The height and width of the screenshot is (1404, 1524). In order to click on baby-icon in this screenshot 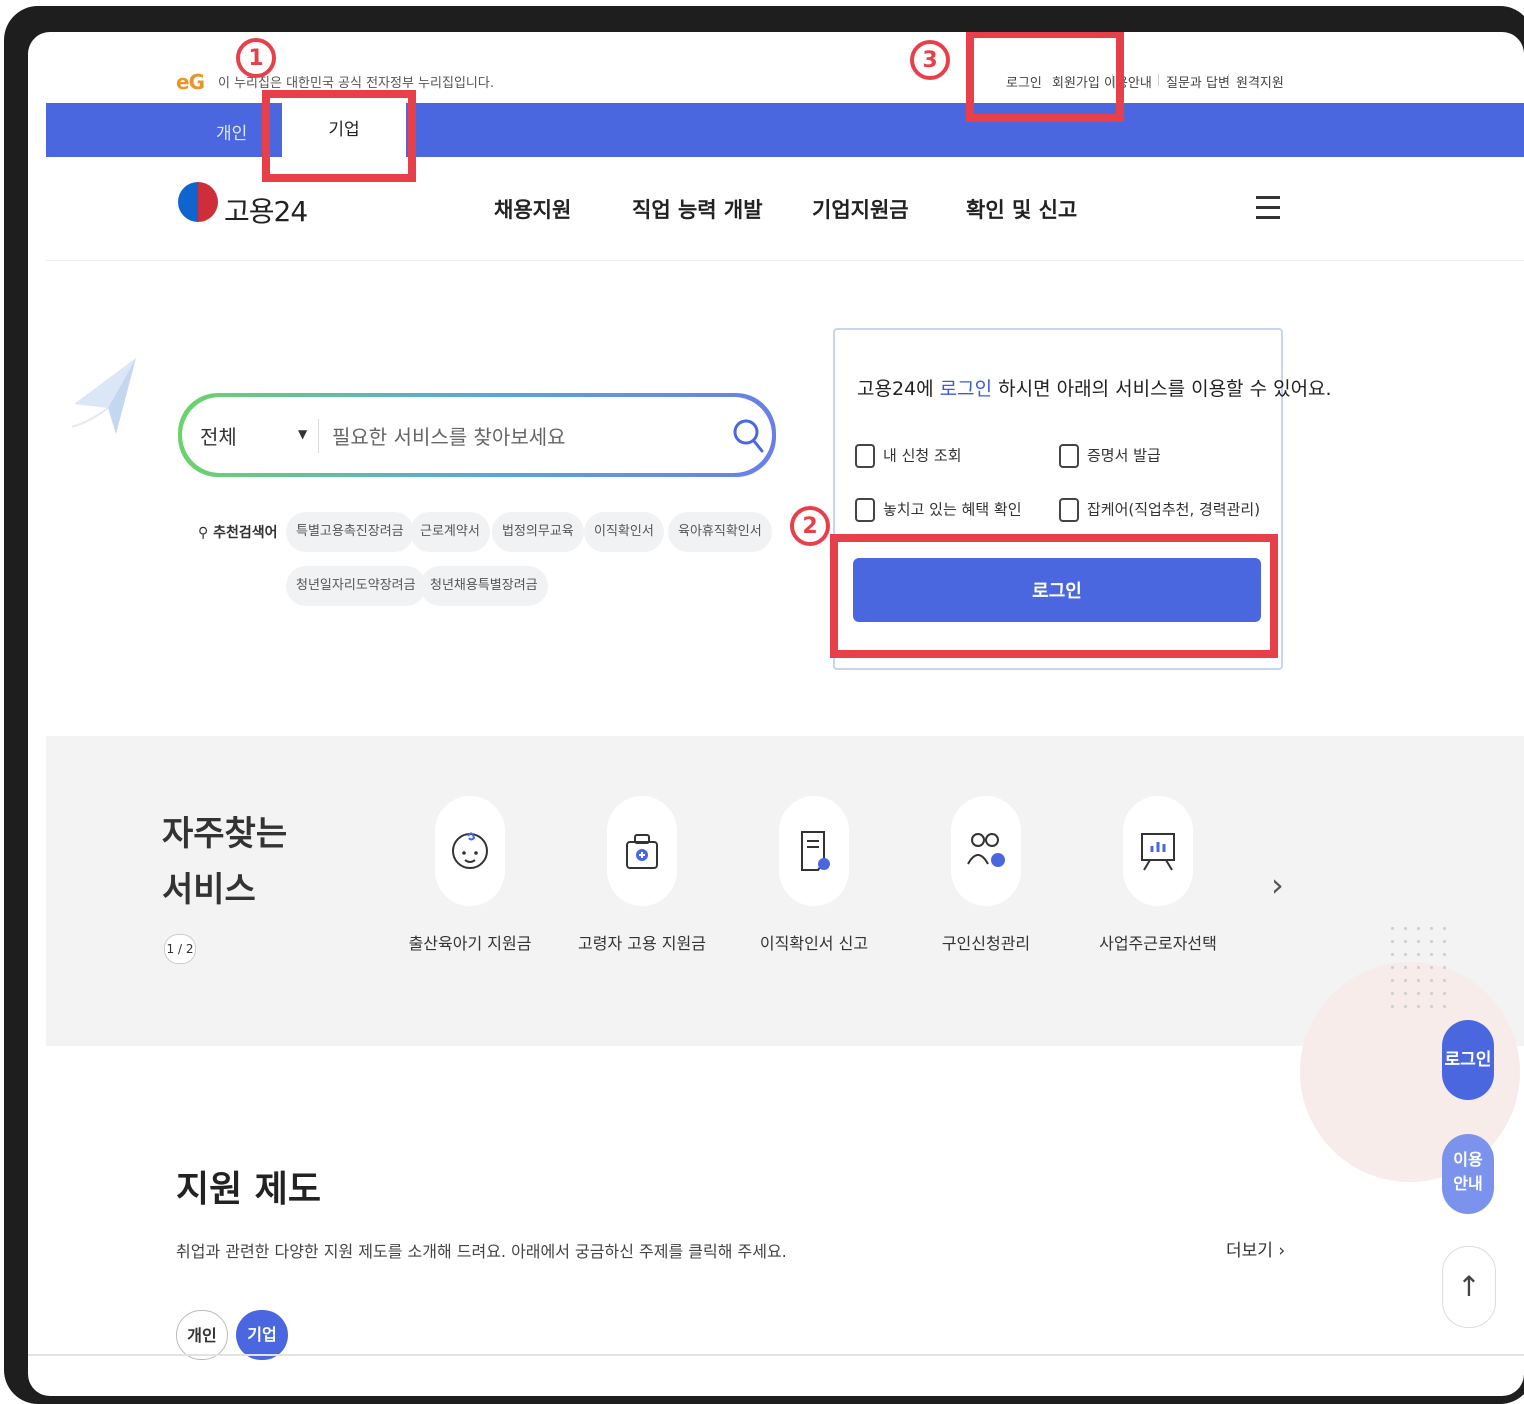, I will do `click(470, 851)`.